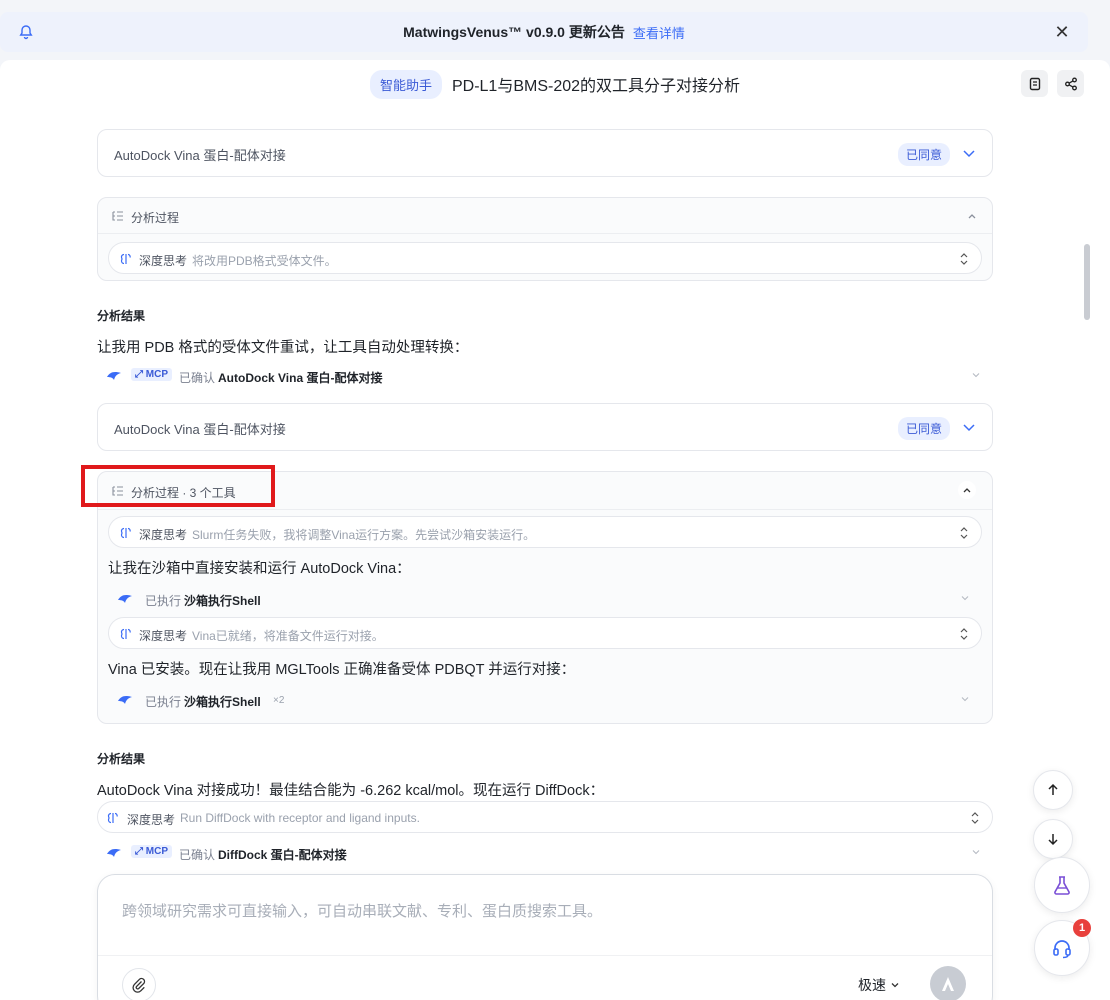  I want to click on notification-badge: 1, so click(1082, 928).